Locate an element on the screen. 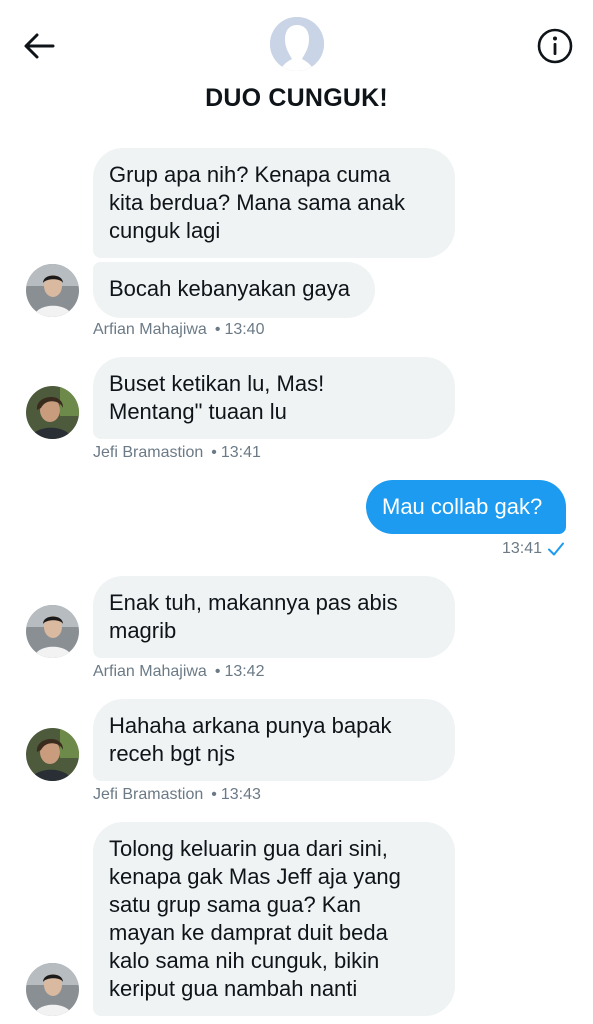  own-message-bubble: Mau collab gak? is located at coordinates (466, 507).